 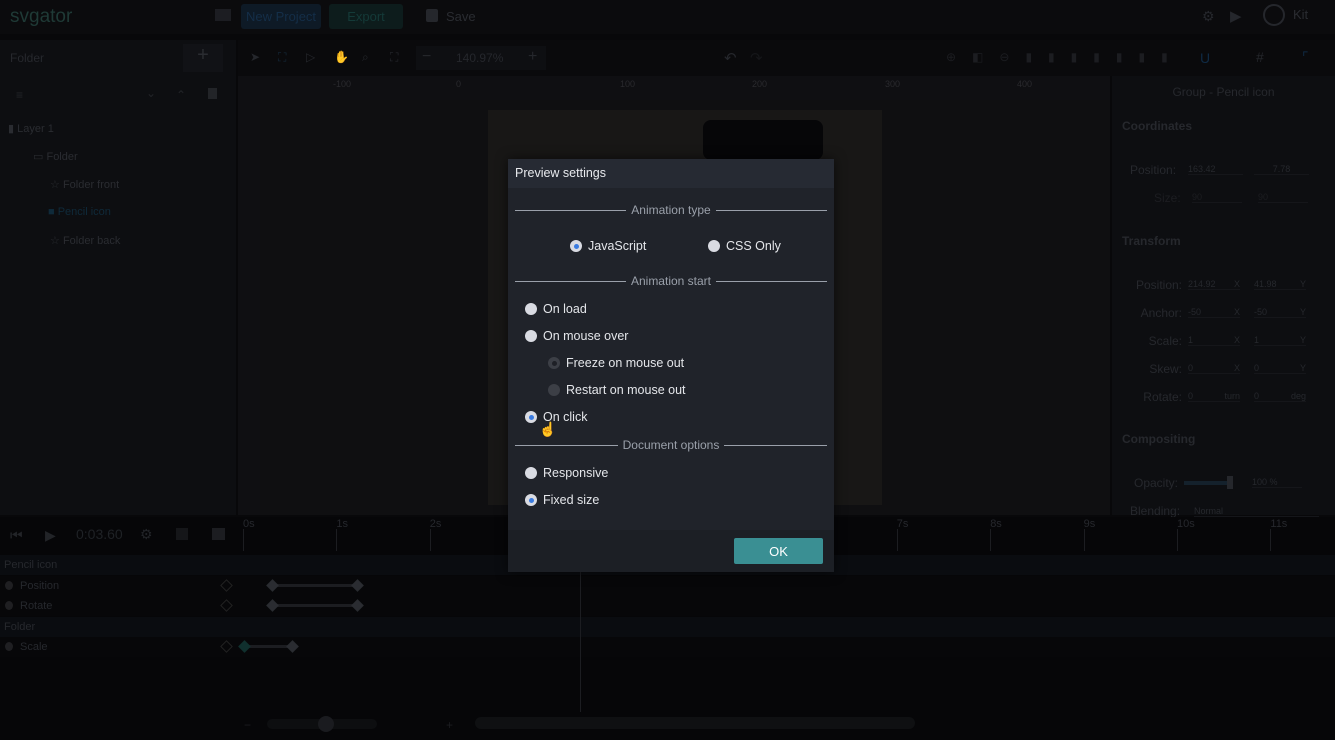 I want to click on add-button: +, so click(x=203, y=58).